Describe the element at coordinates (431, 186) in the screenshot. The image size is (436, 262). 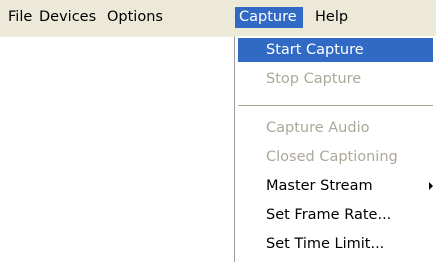
I see `chevron-right-icon` at that location.